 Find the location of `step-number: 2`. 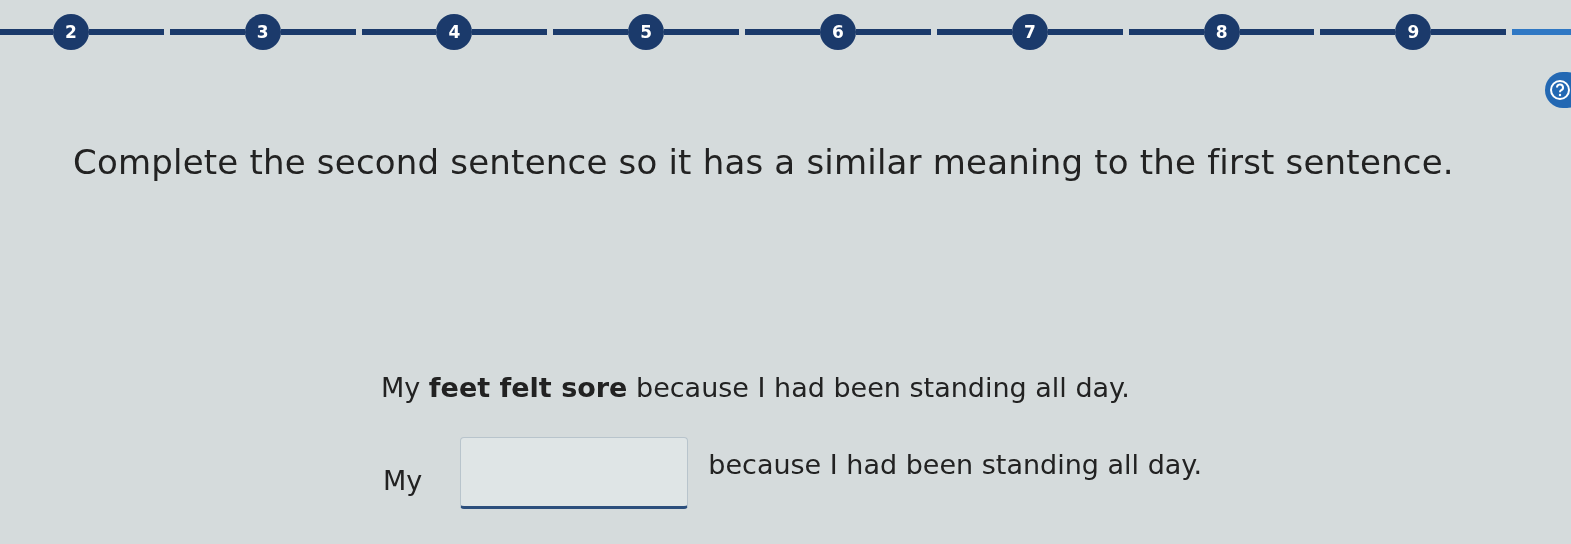

step-number: 2 is located at coordinates (70, 32).